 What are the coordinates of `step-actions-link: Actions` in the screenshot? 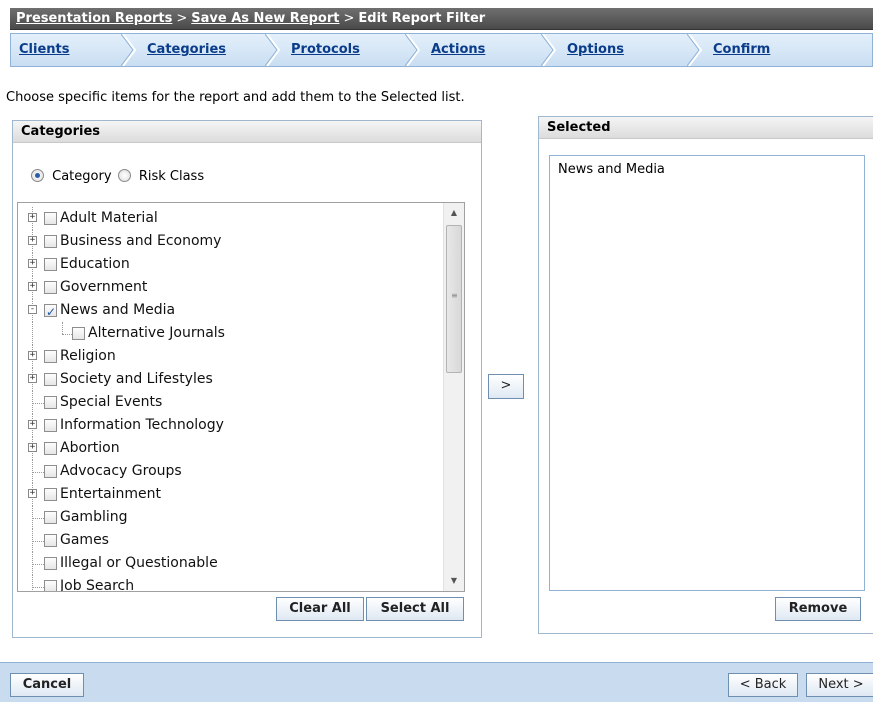 It's located at (458, 49).